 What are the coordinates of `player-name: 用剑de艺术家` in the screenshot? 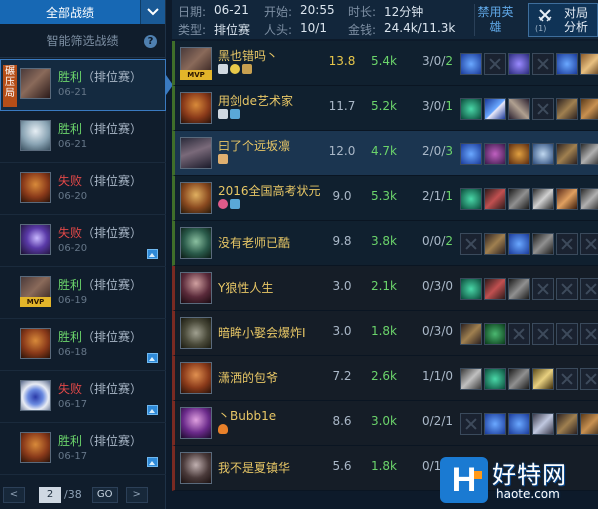 It's located at (255, 100).